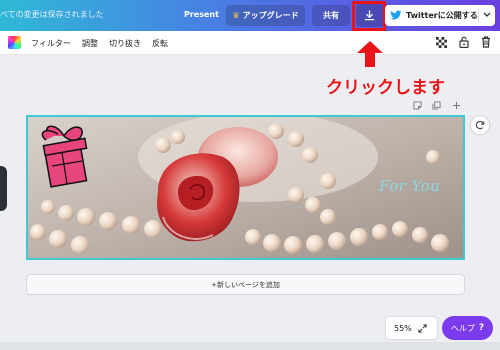 The image size is (500, 350). What do you see at coordinates (396, 16) in the screenshot?
I see `twitter-icon` at bounding box center [396, 16].